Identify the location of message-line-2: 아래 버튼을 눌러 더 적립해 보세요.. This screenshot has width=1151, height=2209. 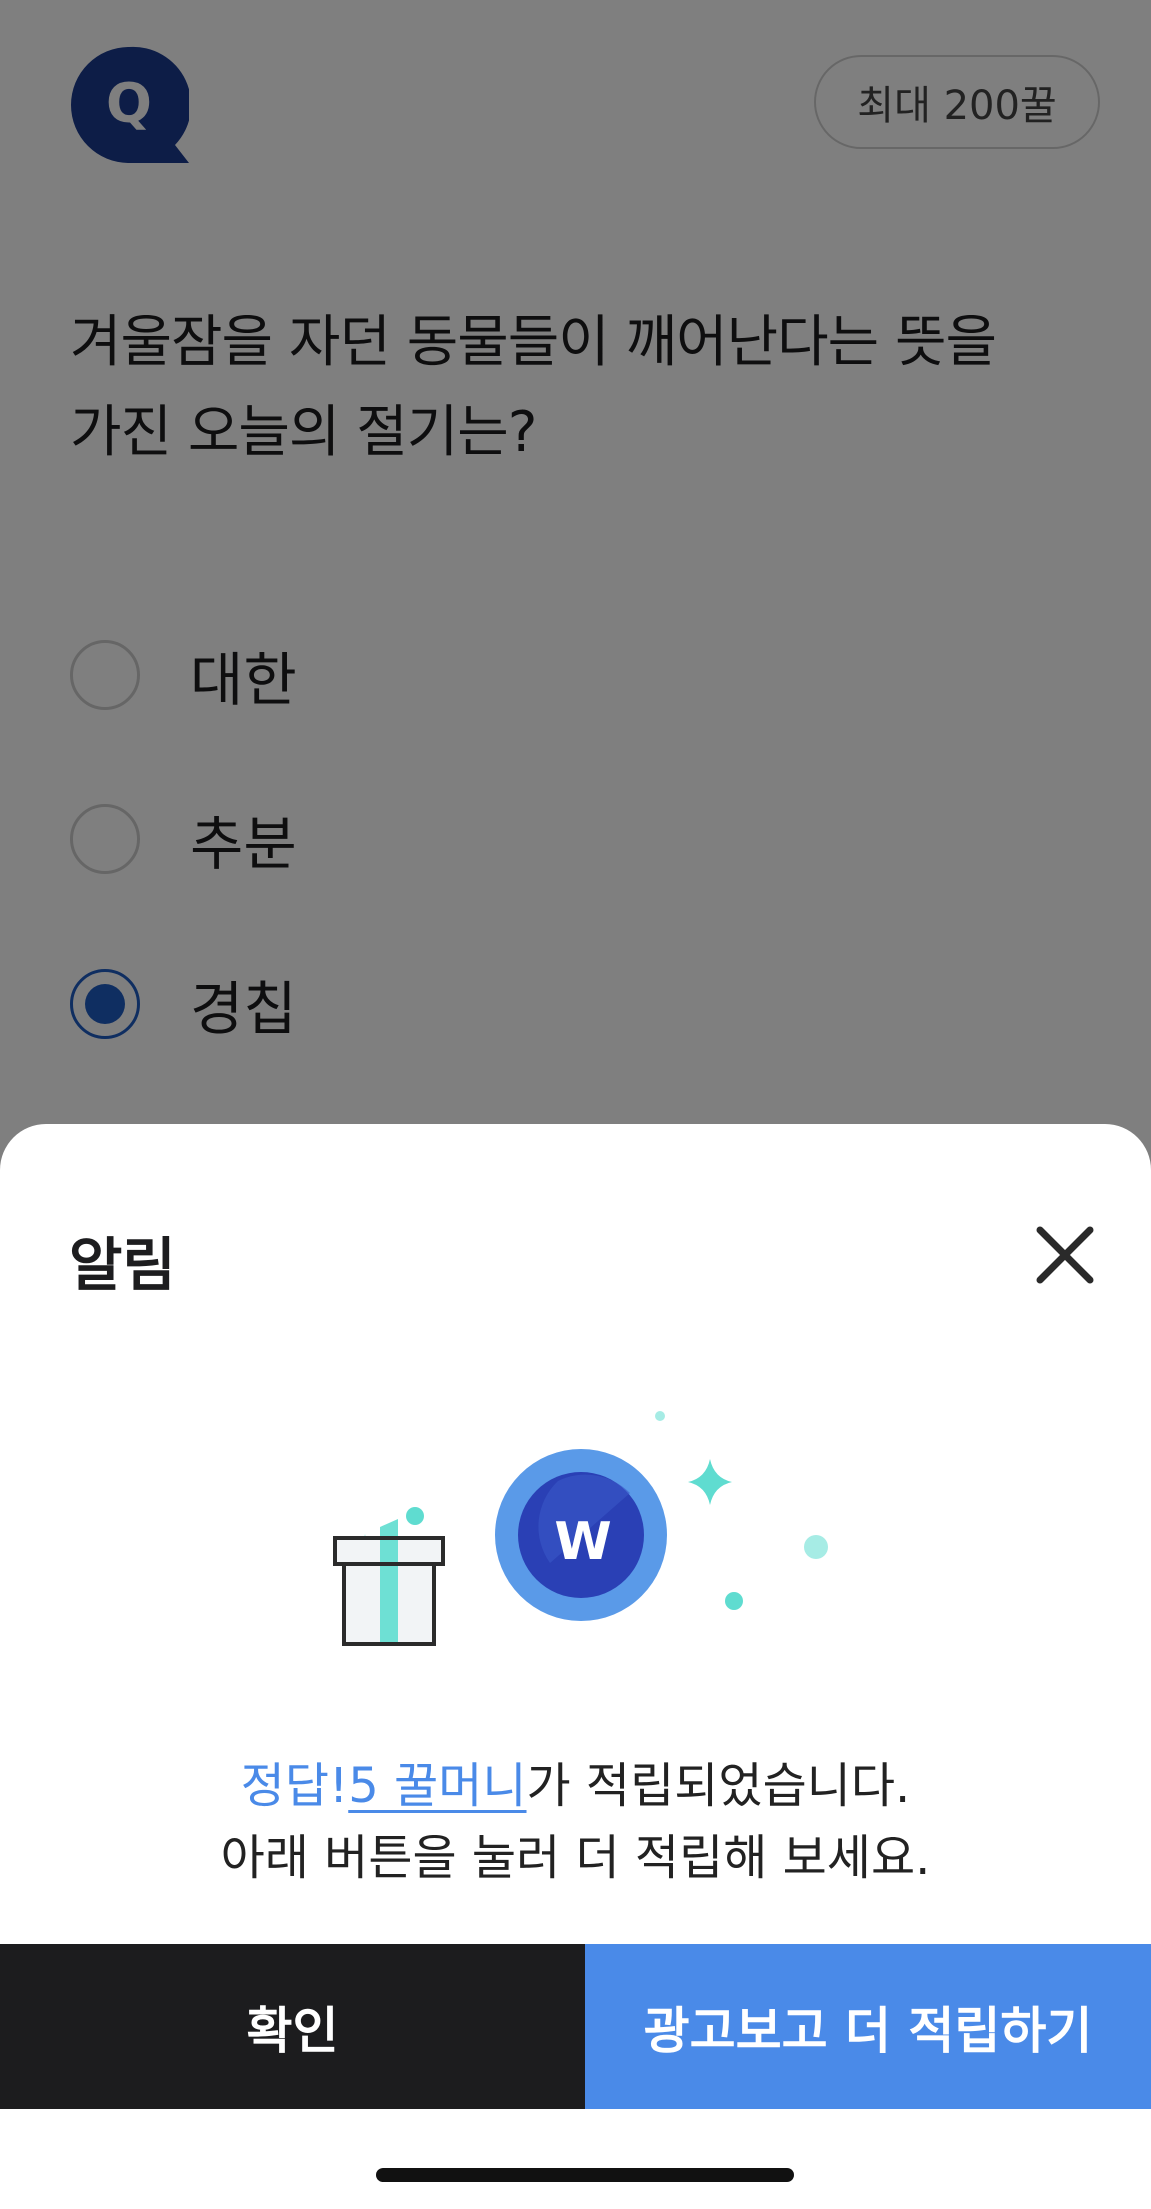
(575, 1858).